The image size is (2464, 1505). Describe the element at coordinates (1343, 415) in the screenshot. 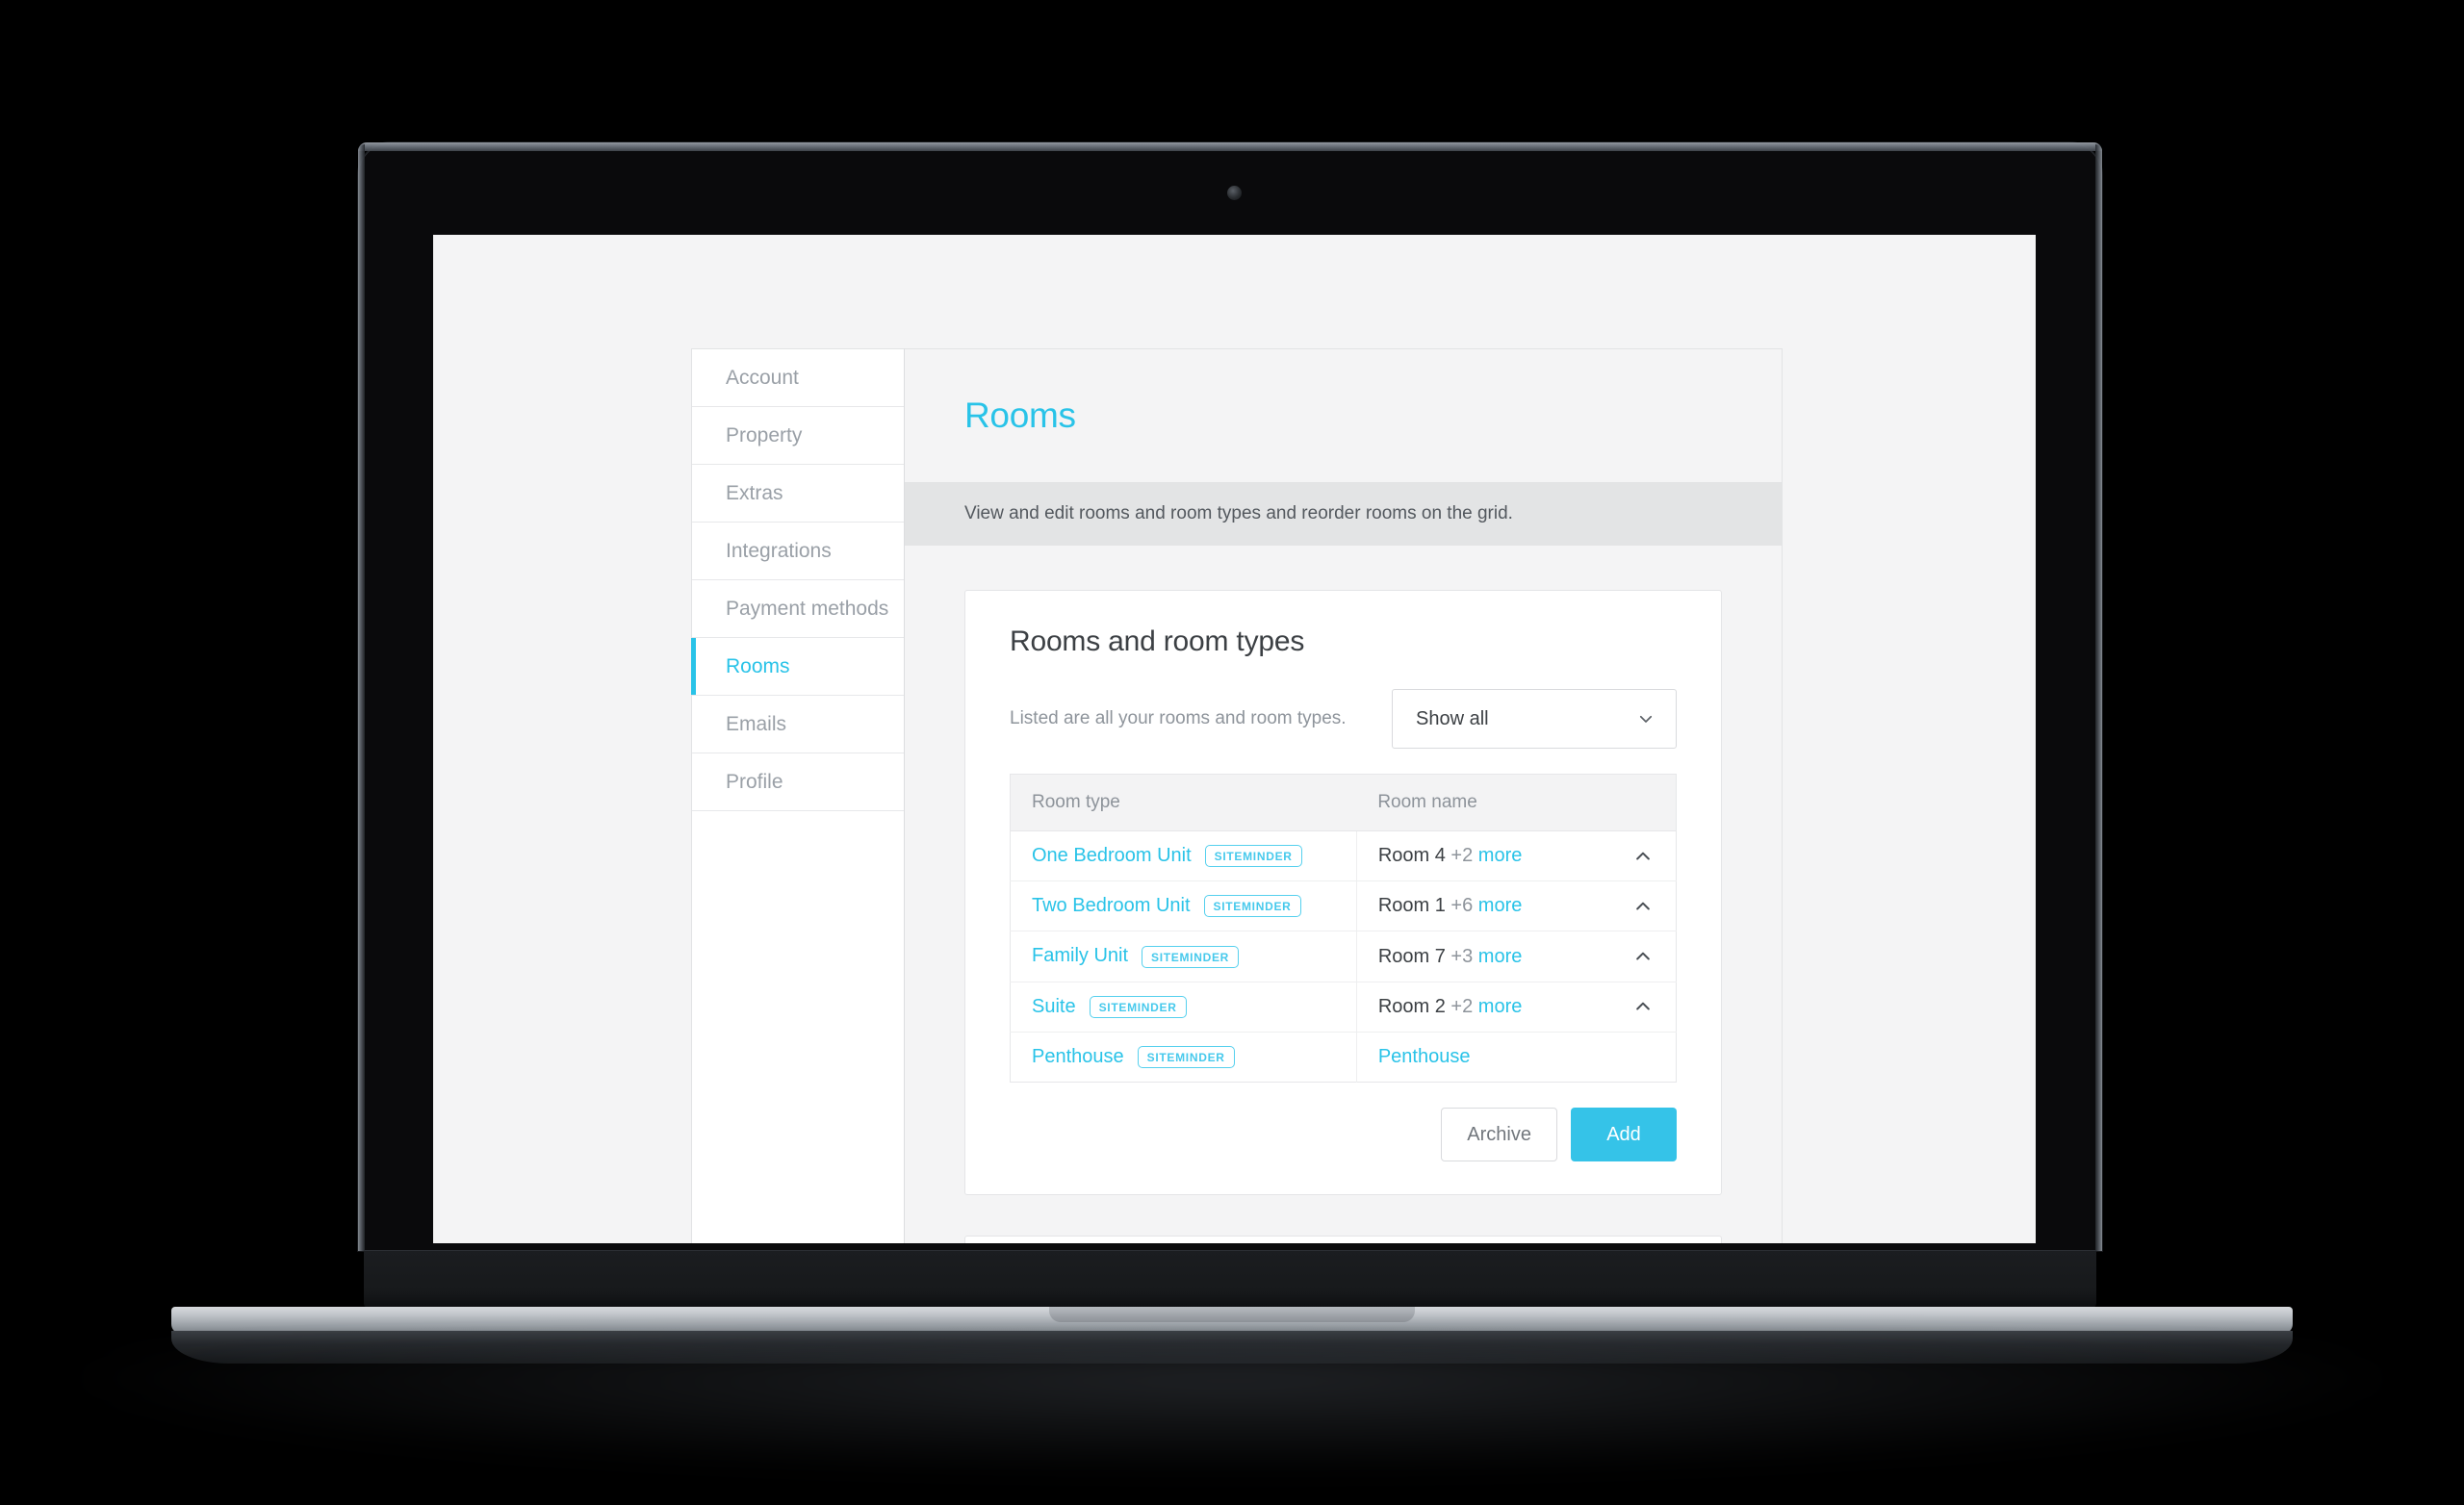

I see `content-header: Rooms` at that location.